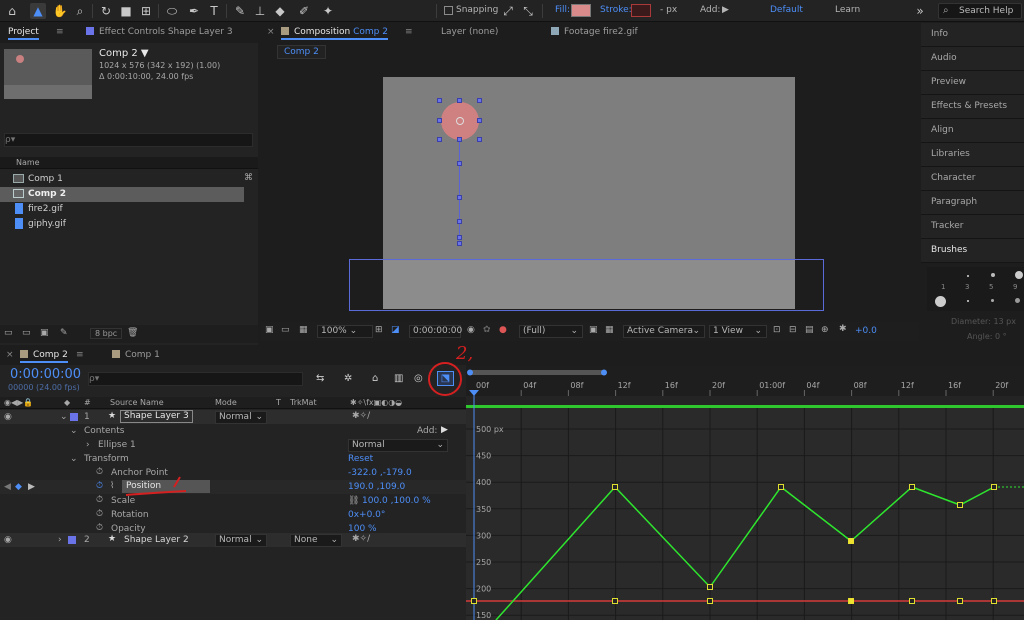 Image resolution: width=1024 pixels, height=620 pixels. What do you see at coordinates (435, 331) in the screenshot?
I see `current-time-display: 0:00:00:00` at bounding box center [435, 331].